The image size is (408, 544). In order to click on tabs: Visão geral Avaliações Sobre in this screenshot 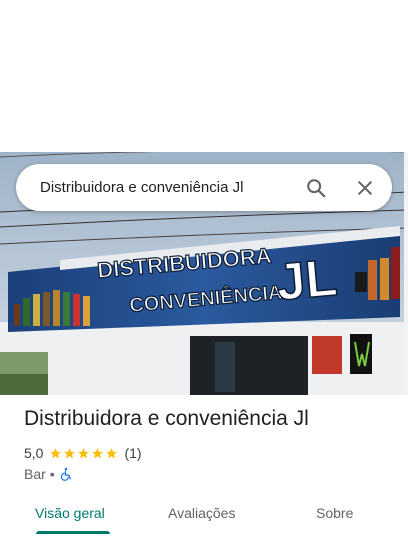, I will do `click(204, 518)`.